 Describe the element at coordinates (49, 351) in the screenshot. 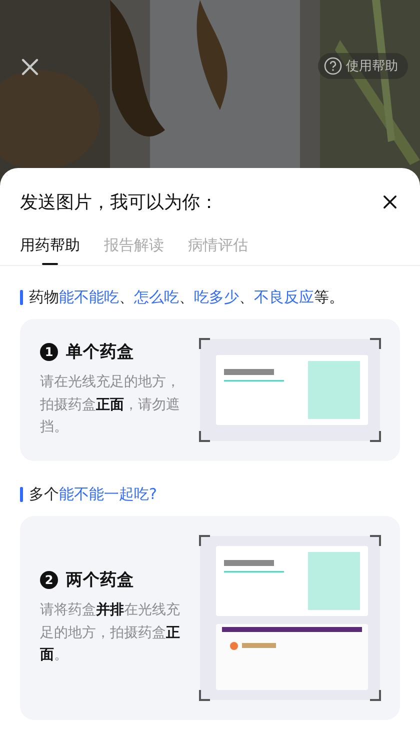

I see `step-number: 1` at that location.